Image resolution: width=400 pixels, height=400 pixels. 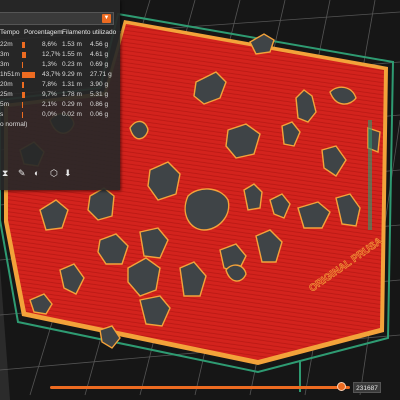 What do you see at coordinates (6, 94) in the screenshot?
I see `time-cell: 25m` at bounding box center [6, 94].